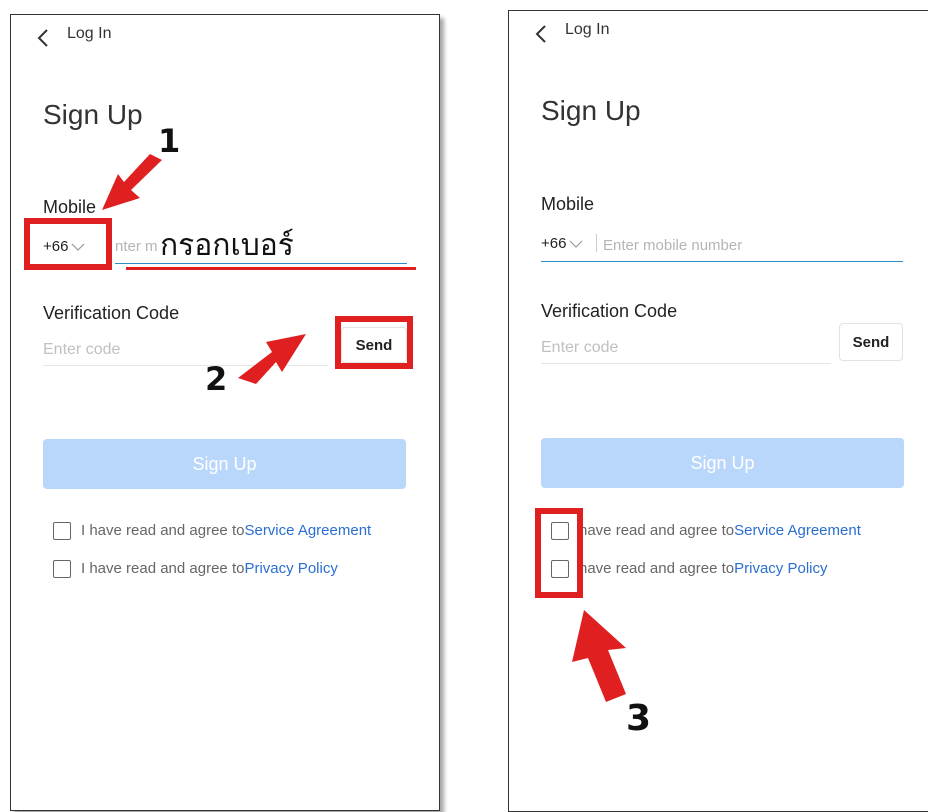 The height and width of the screenshot is (812, 928). I want to click on privacy-policy-row: have read and agree toPrivacy Policy, so click(689, 569).